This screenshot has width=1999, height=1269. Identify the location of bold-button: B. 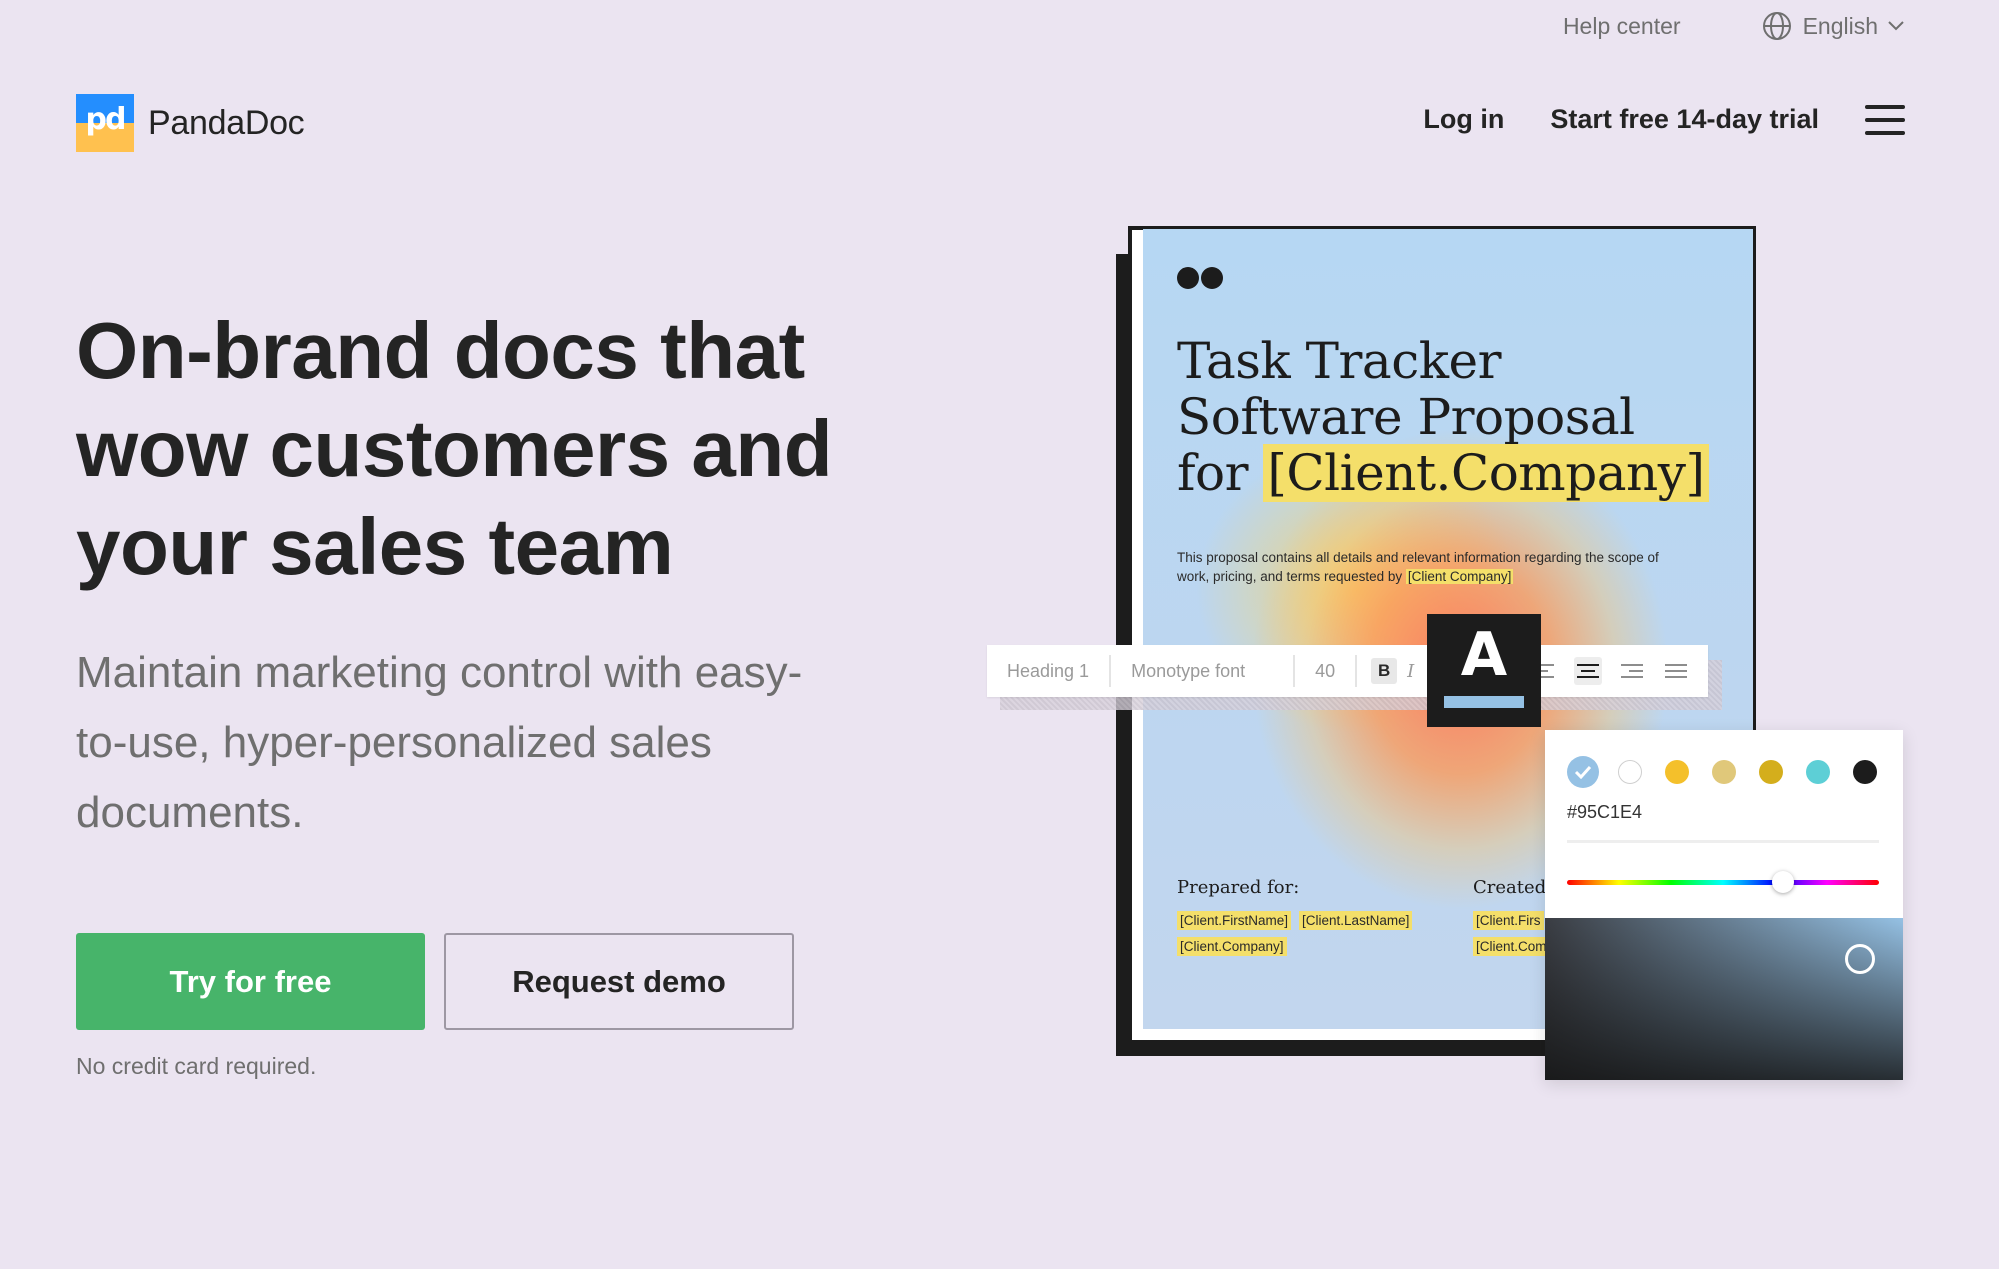
(1384, 671).